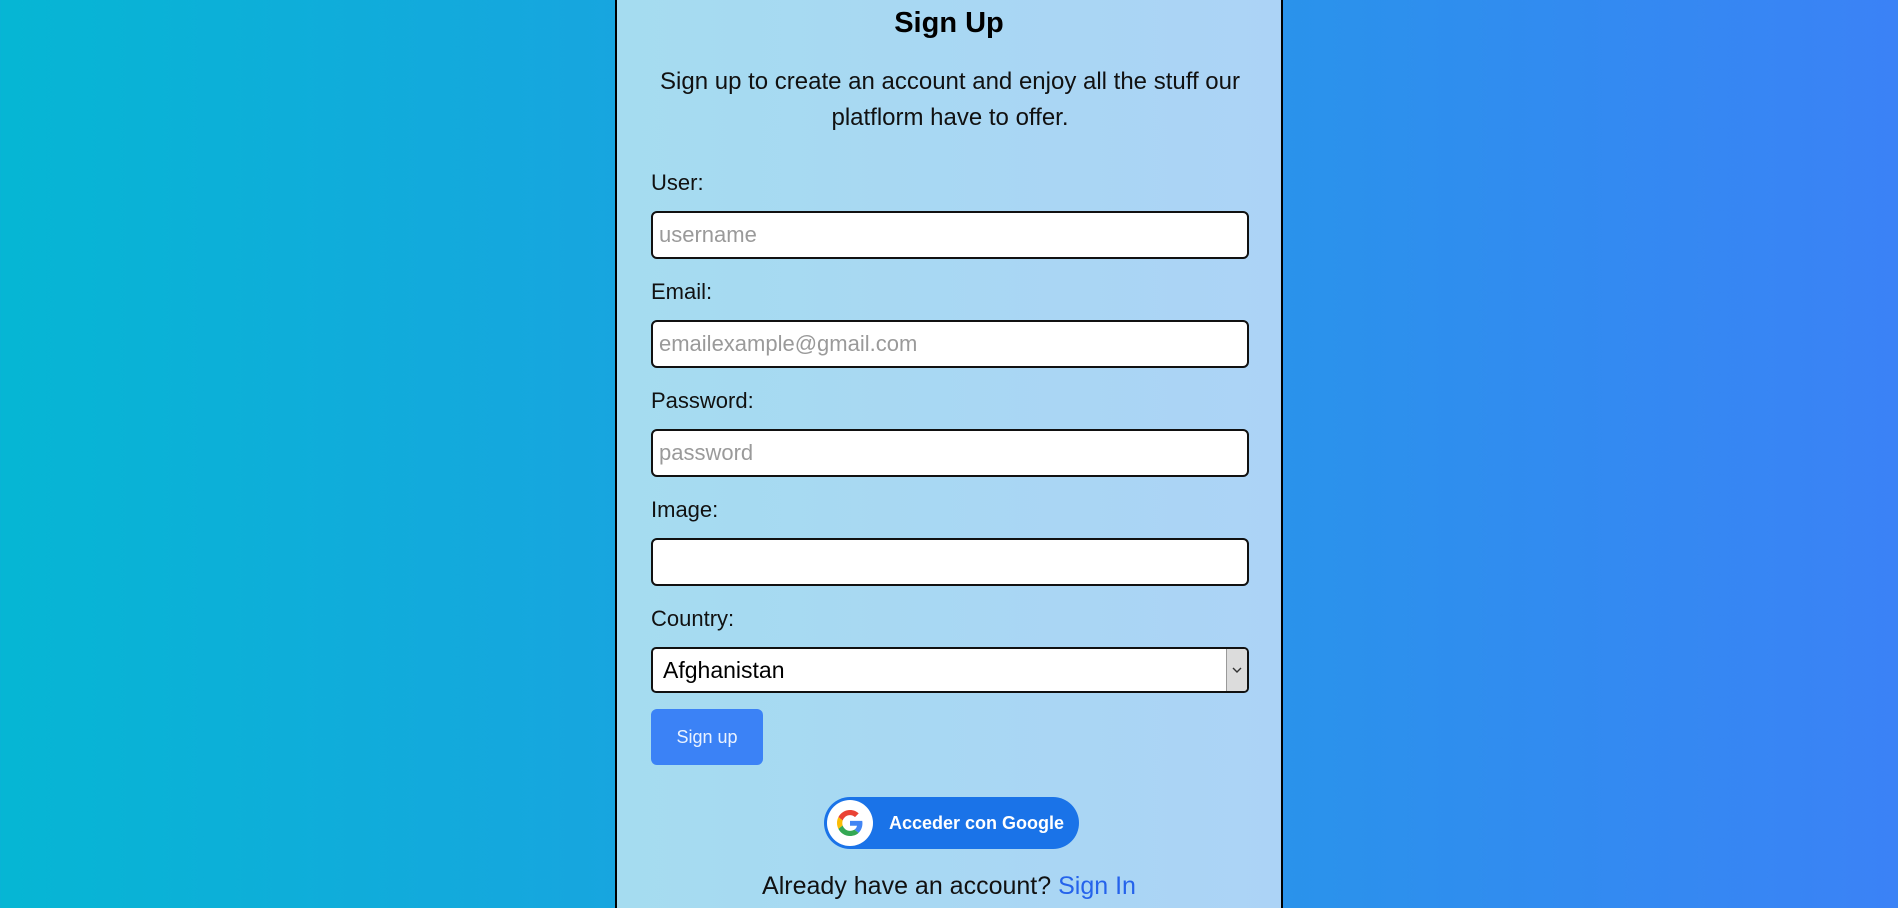 Image resolution: width=1898 pixels, height=908 pixels. What do you see at coordinates (702, 400) in the screenshot?
I see `password-label: Password:` at bounding box center [702, 400].